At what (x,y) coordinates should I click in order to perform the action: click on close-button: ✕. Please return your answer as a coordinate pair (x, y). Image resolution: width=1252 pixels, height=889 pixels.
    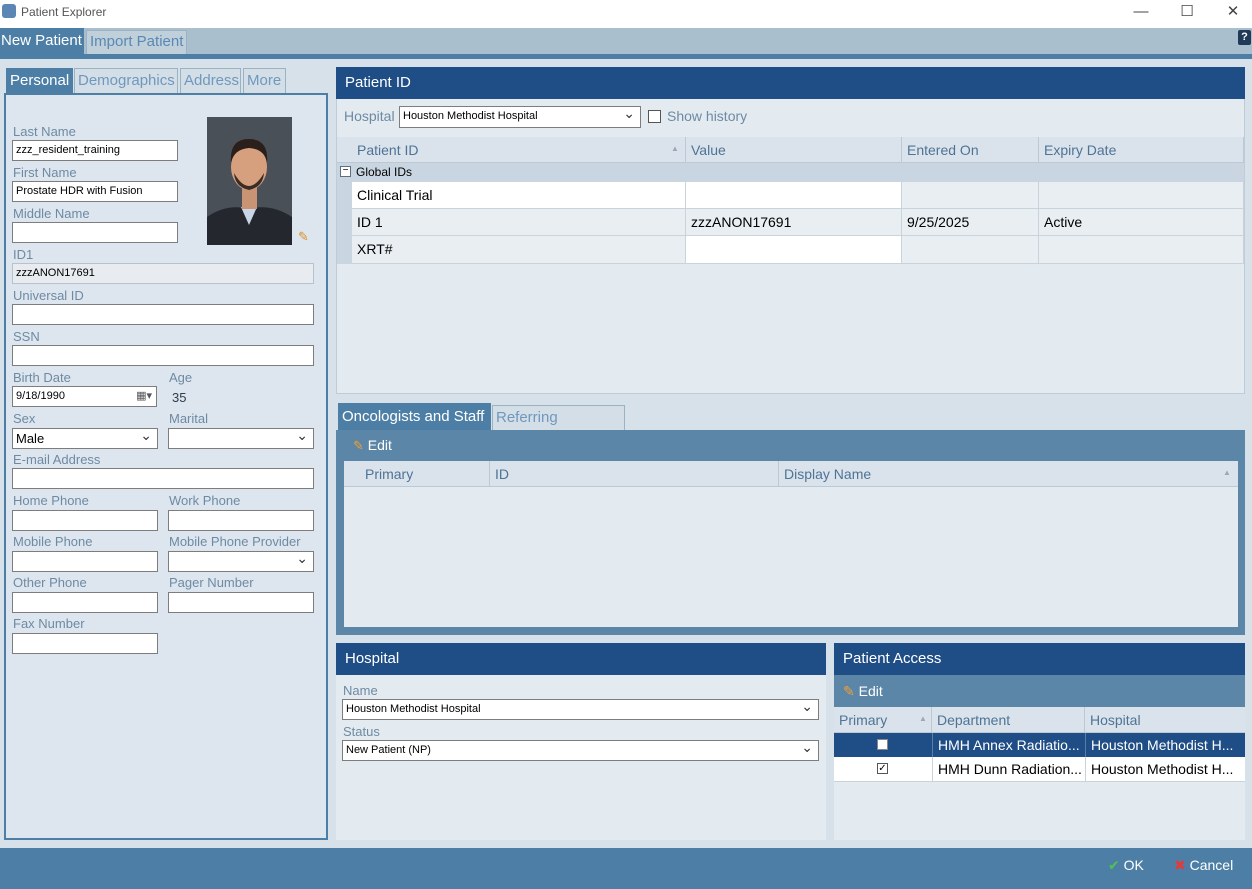
    Looking at the image, I should click on (1233, 13).